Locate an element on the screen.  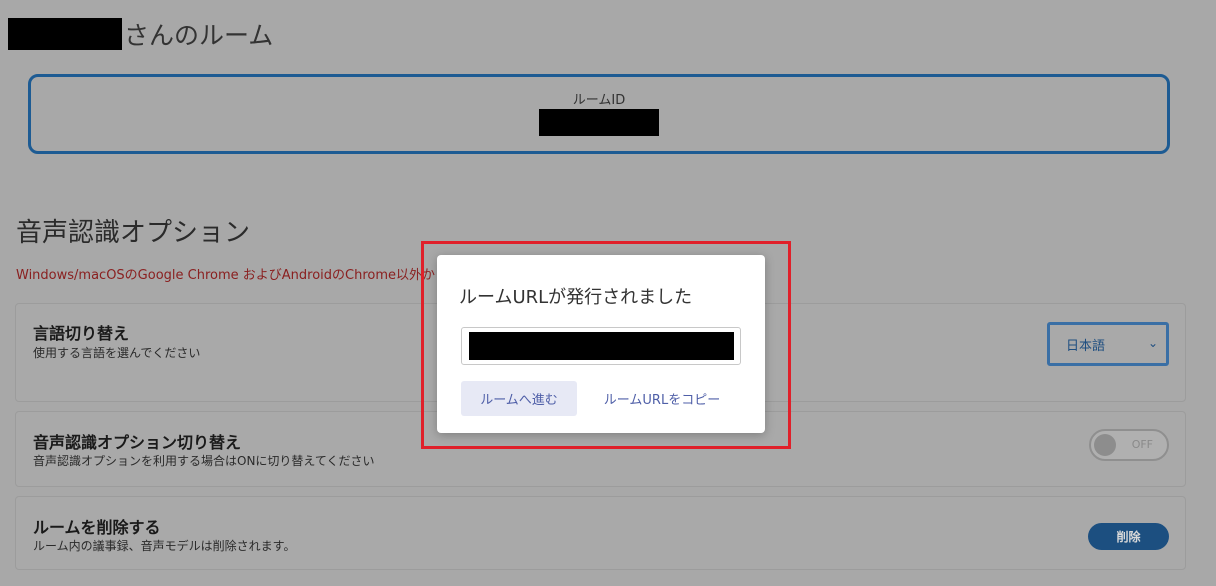
speech-option-toggle: OFF is located at coordinates (1129, 445).